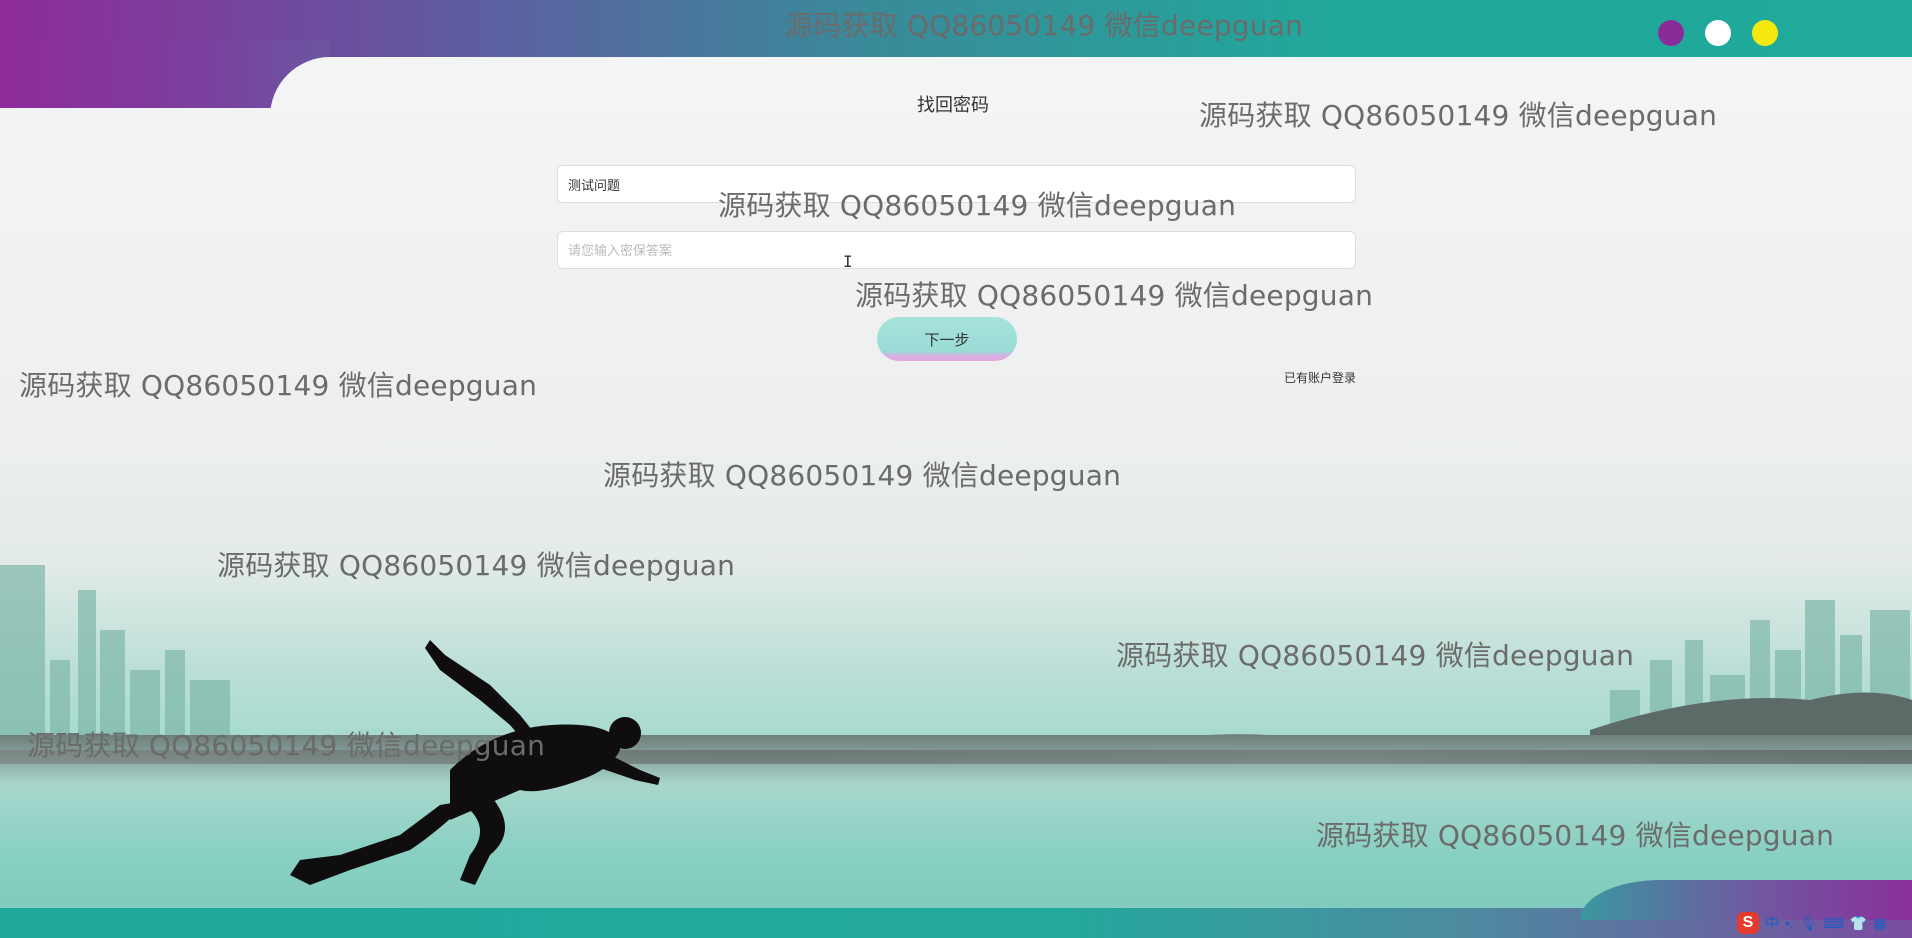 The height and width of the screenshot is (938, 1912). Describe the element at coordinates (1320, 377) in the screenshot. I see `existing-account-login-link: 已有账户登录` at that location.